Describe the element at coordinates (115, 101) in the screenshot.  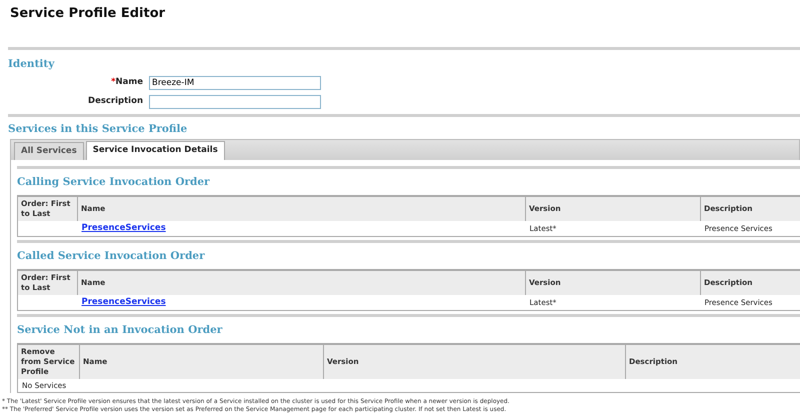
I see `field-label: Description` at that location.